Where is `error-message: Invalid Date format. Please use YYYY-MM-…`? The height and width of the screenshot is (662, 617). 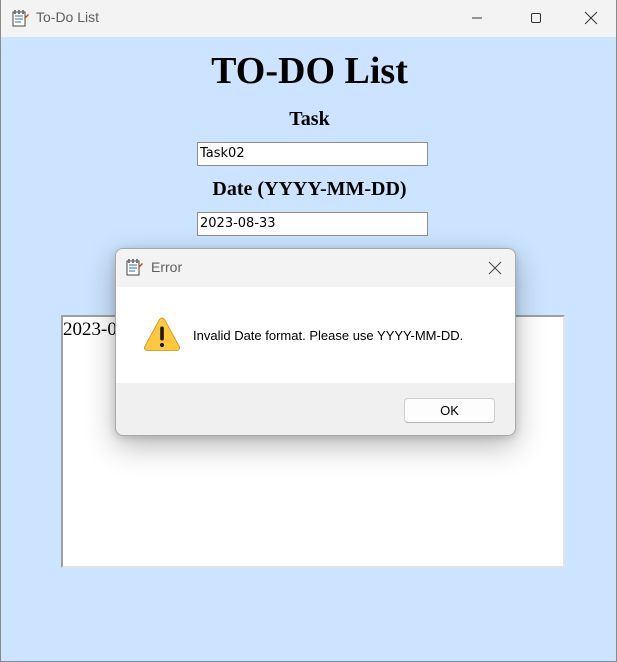 error-message: Invalid Date format. Please use YYYY-MM-… is located at coordinates (328, 335).